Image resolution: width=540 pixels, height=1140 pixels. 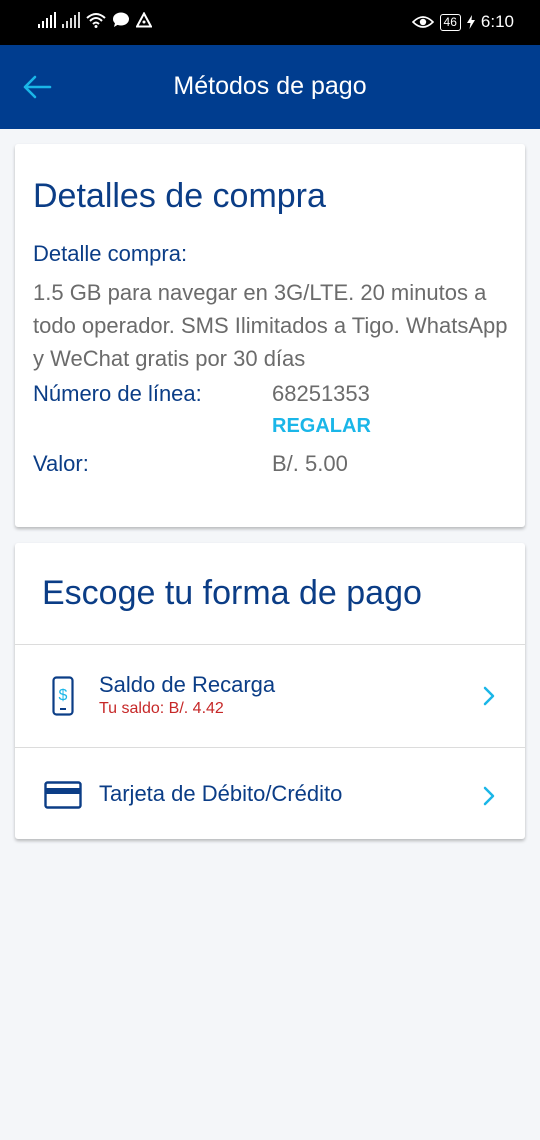 I want to click on line-number-label: Número de línea:, so click(x=117, y=393).